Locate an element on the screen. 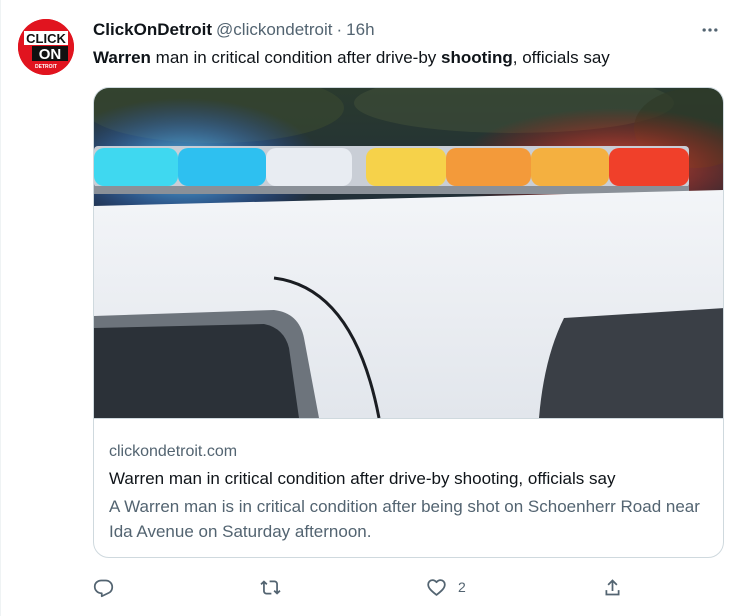  clickondetroit-logo-icon: CLICK ON DETROIT is located at coordinates (46, 47).